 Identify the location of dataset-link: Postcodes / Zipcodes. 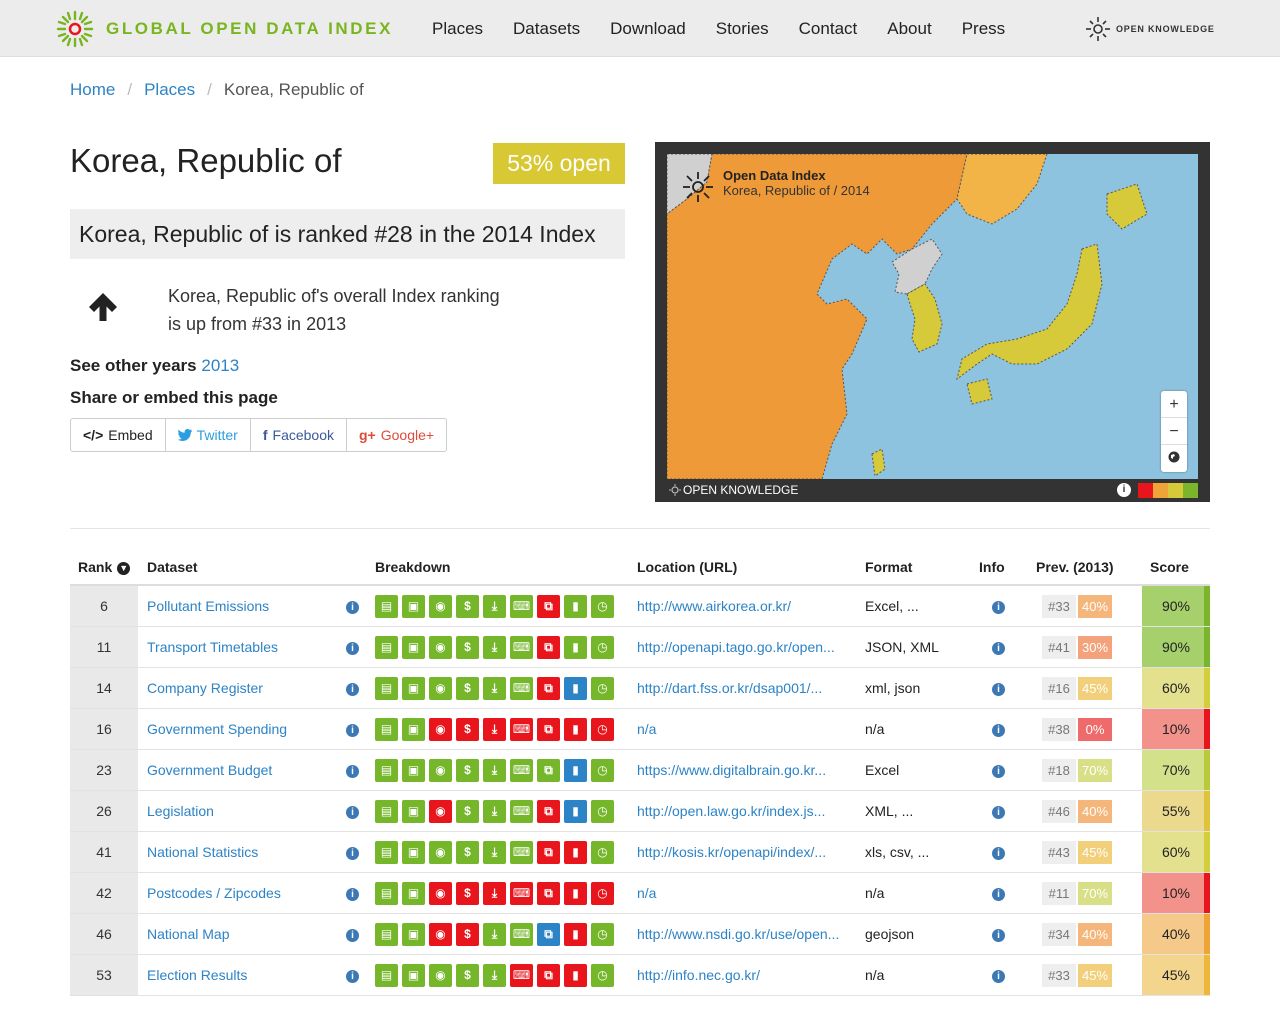
(214, 893).